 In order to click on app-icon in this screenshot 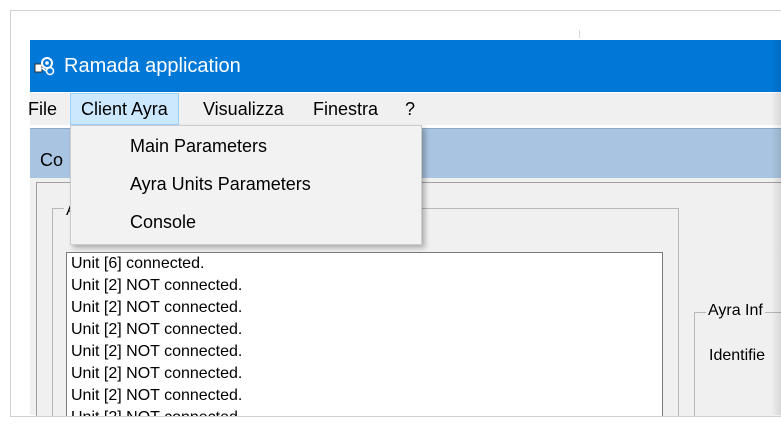, I will do `click(44, 66)`.